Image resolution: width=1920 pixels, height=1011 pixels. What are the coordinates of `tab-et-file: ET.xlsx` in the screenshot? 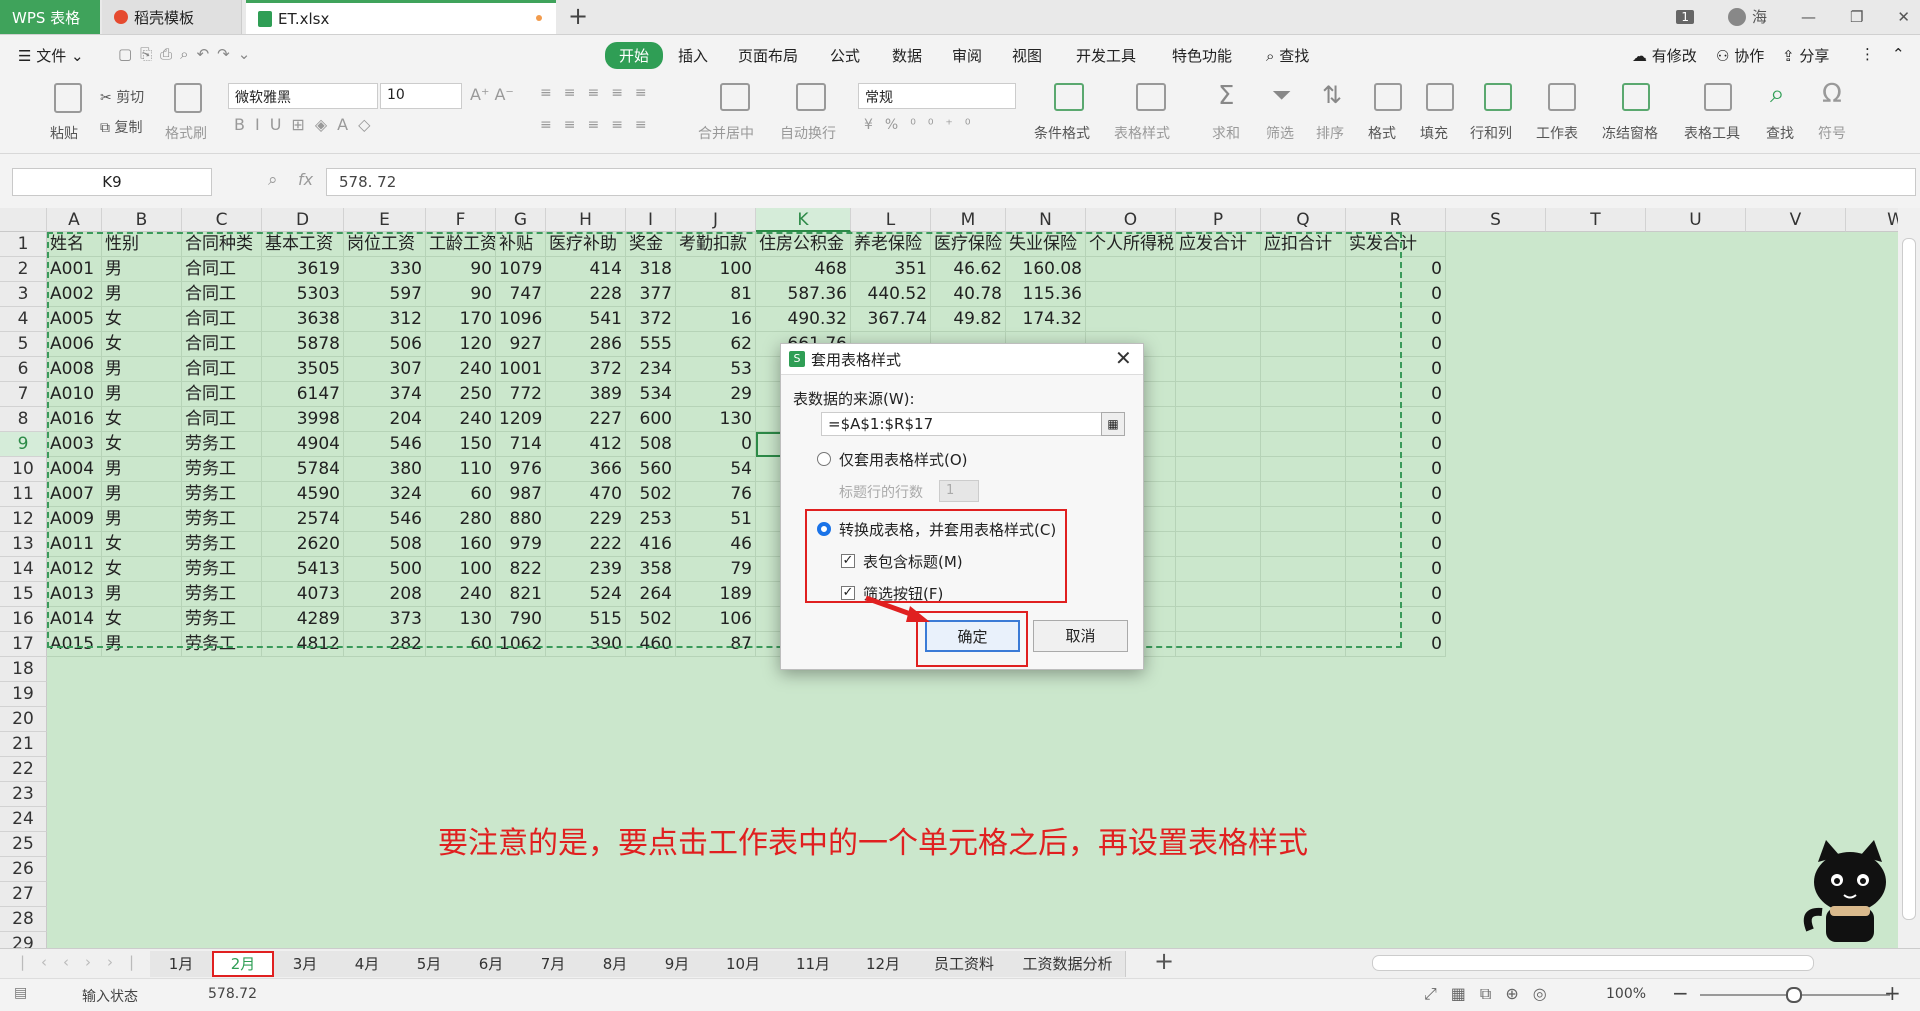 It's located at (401, 17).